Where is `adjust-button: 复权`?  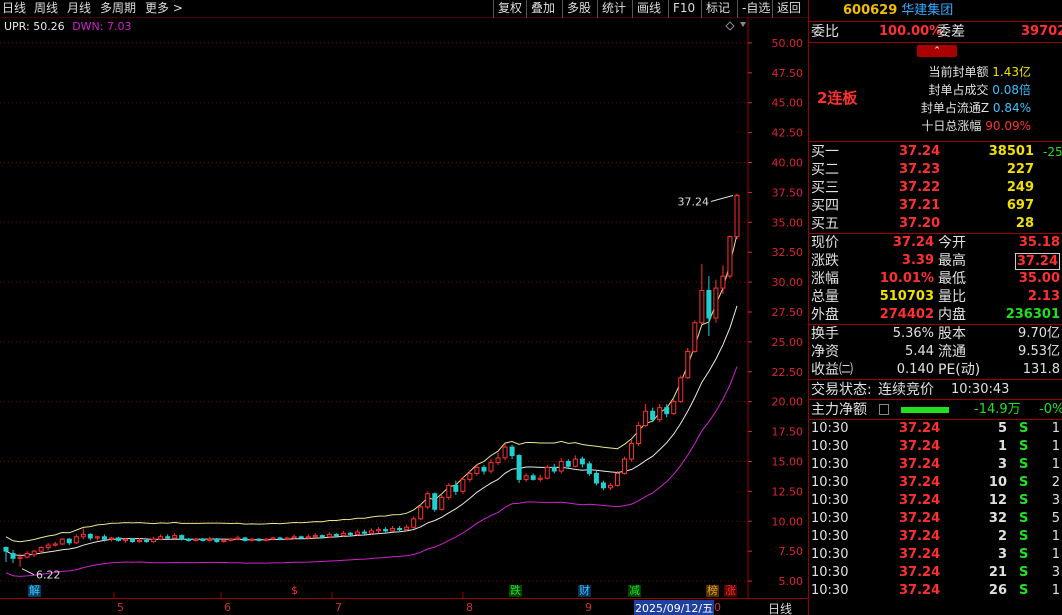
adjust-button: 复权 is located at coordinates (509, 9).